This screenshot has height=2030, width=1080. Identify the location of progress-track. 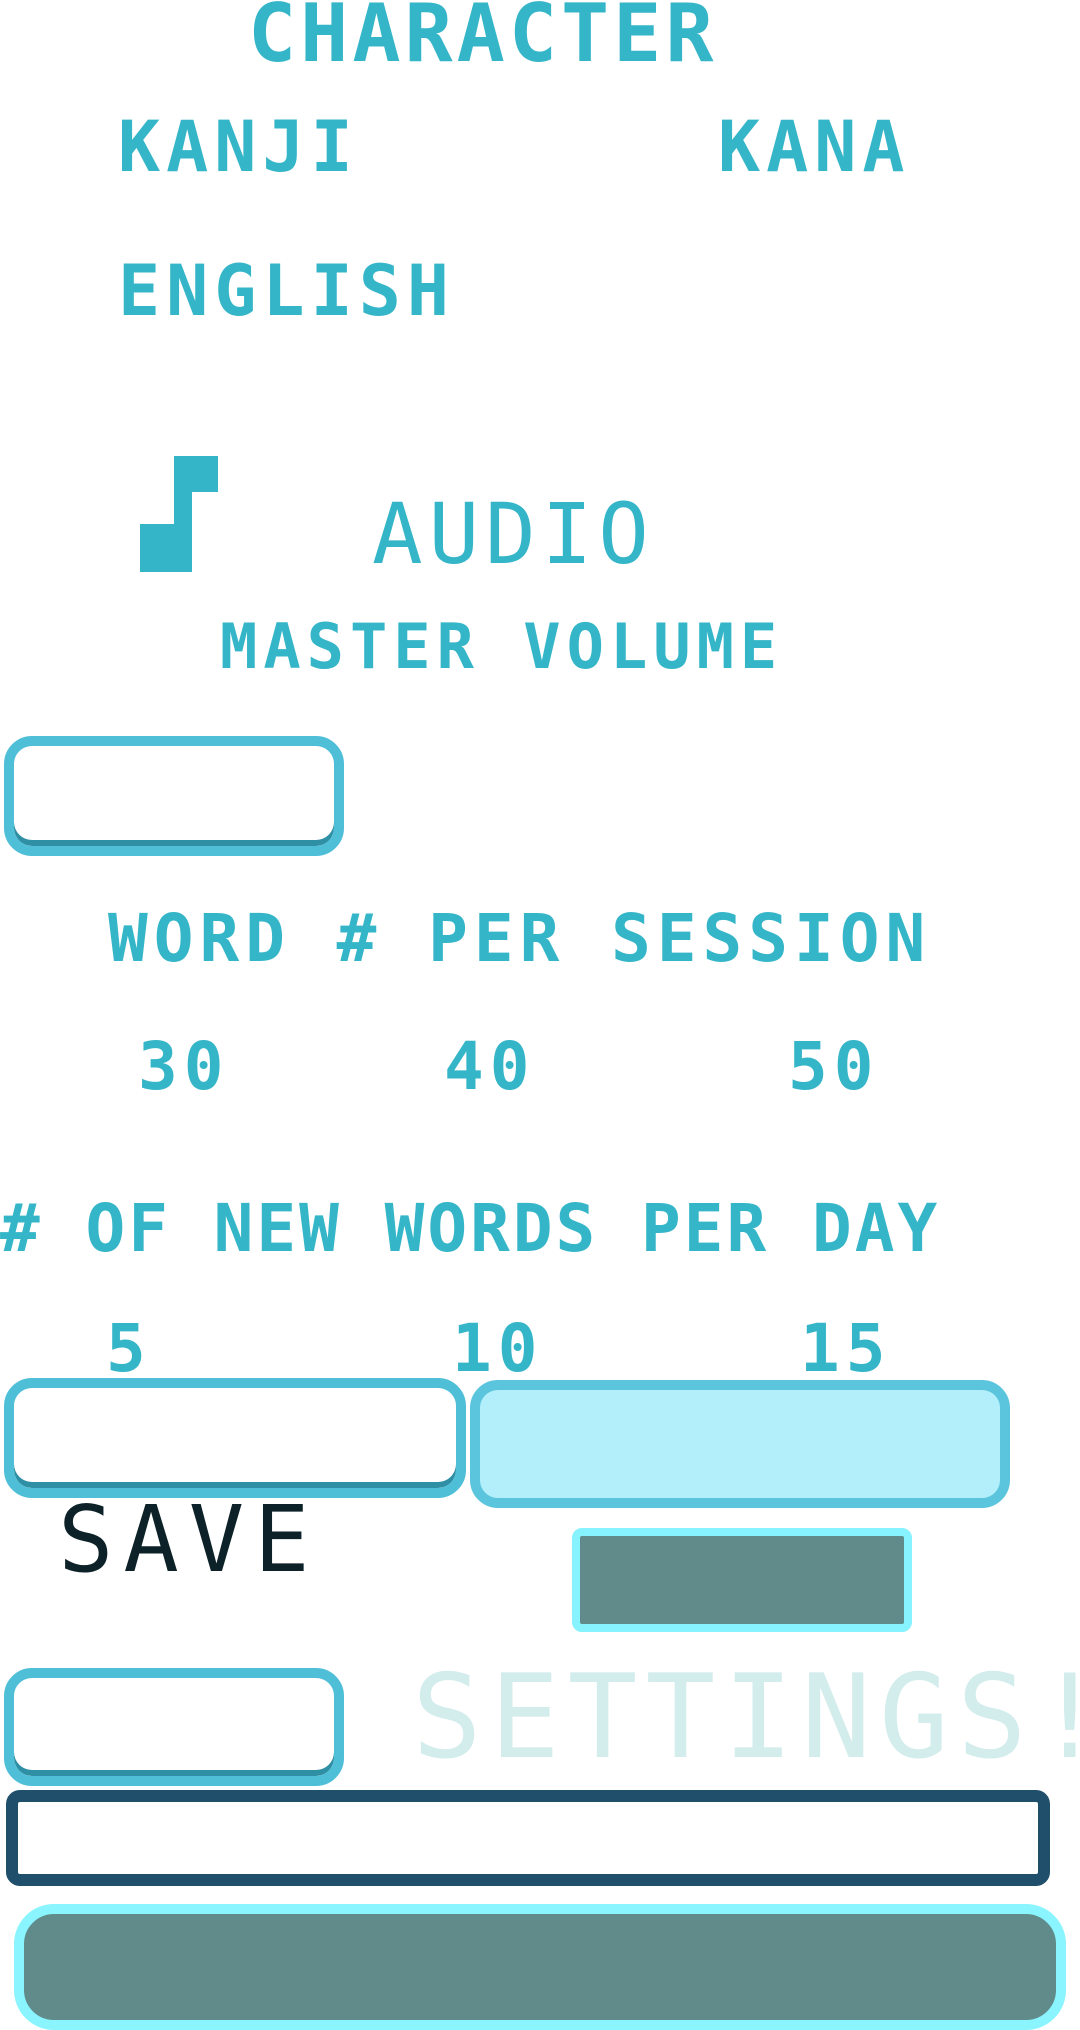
(528, 1838).